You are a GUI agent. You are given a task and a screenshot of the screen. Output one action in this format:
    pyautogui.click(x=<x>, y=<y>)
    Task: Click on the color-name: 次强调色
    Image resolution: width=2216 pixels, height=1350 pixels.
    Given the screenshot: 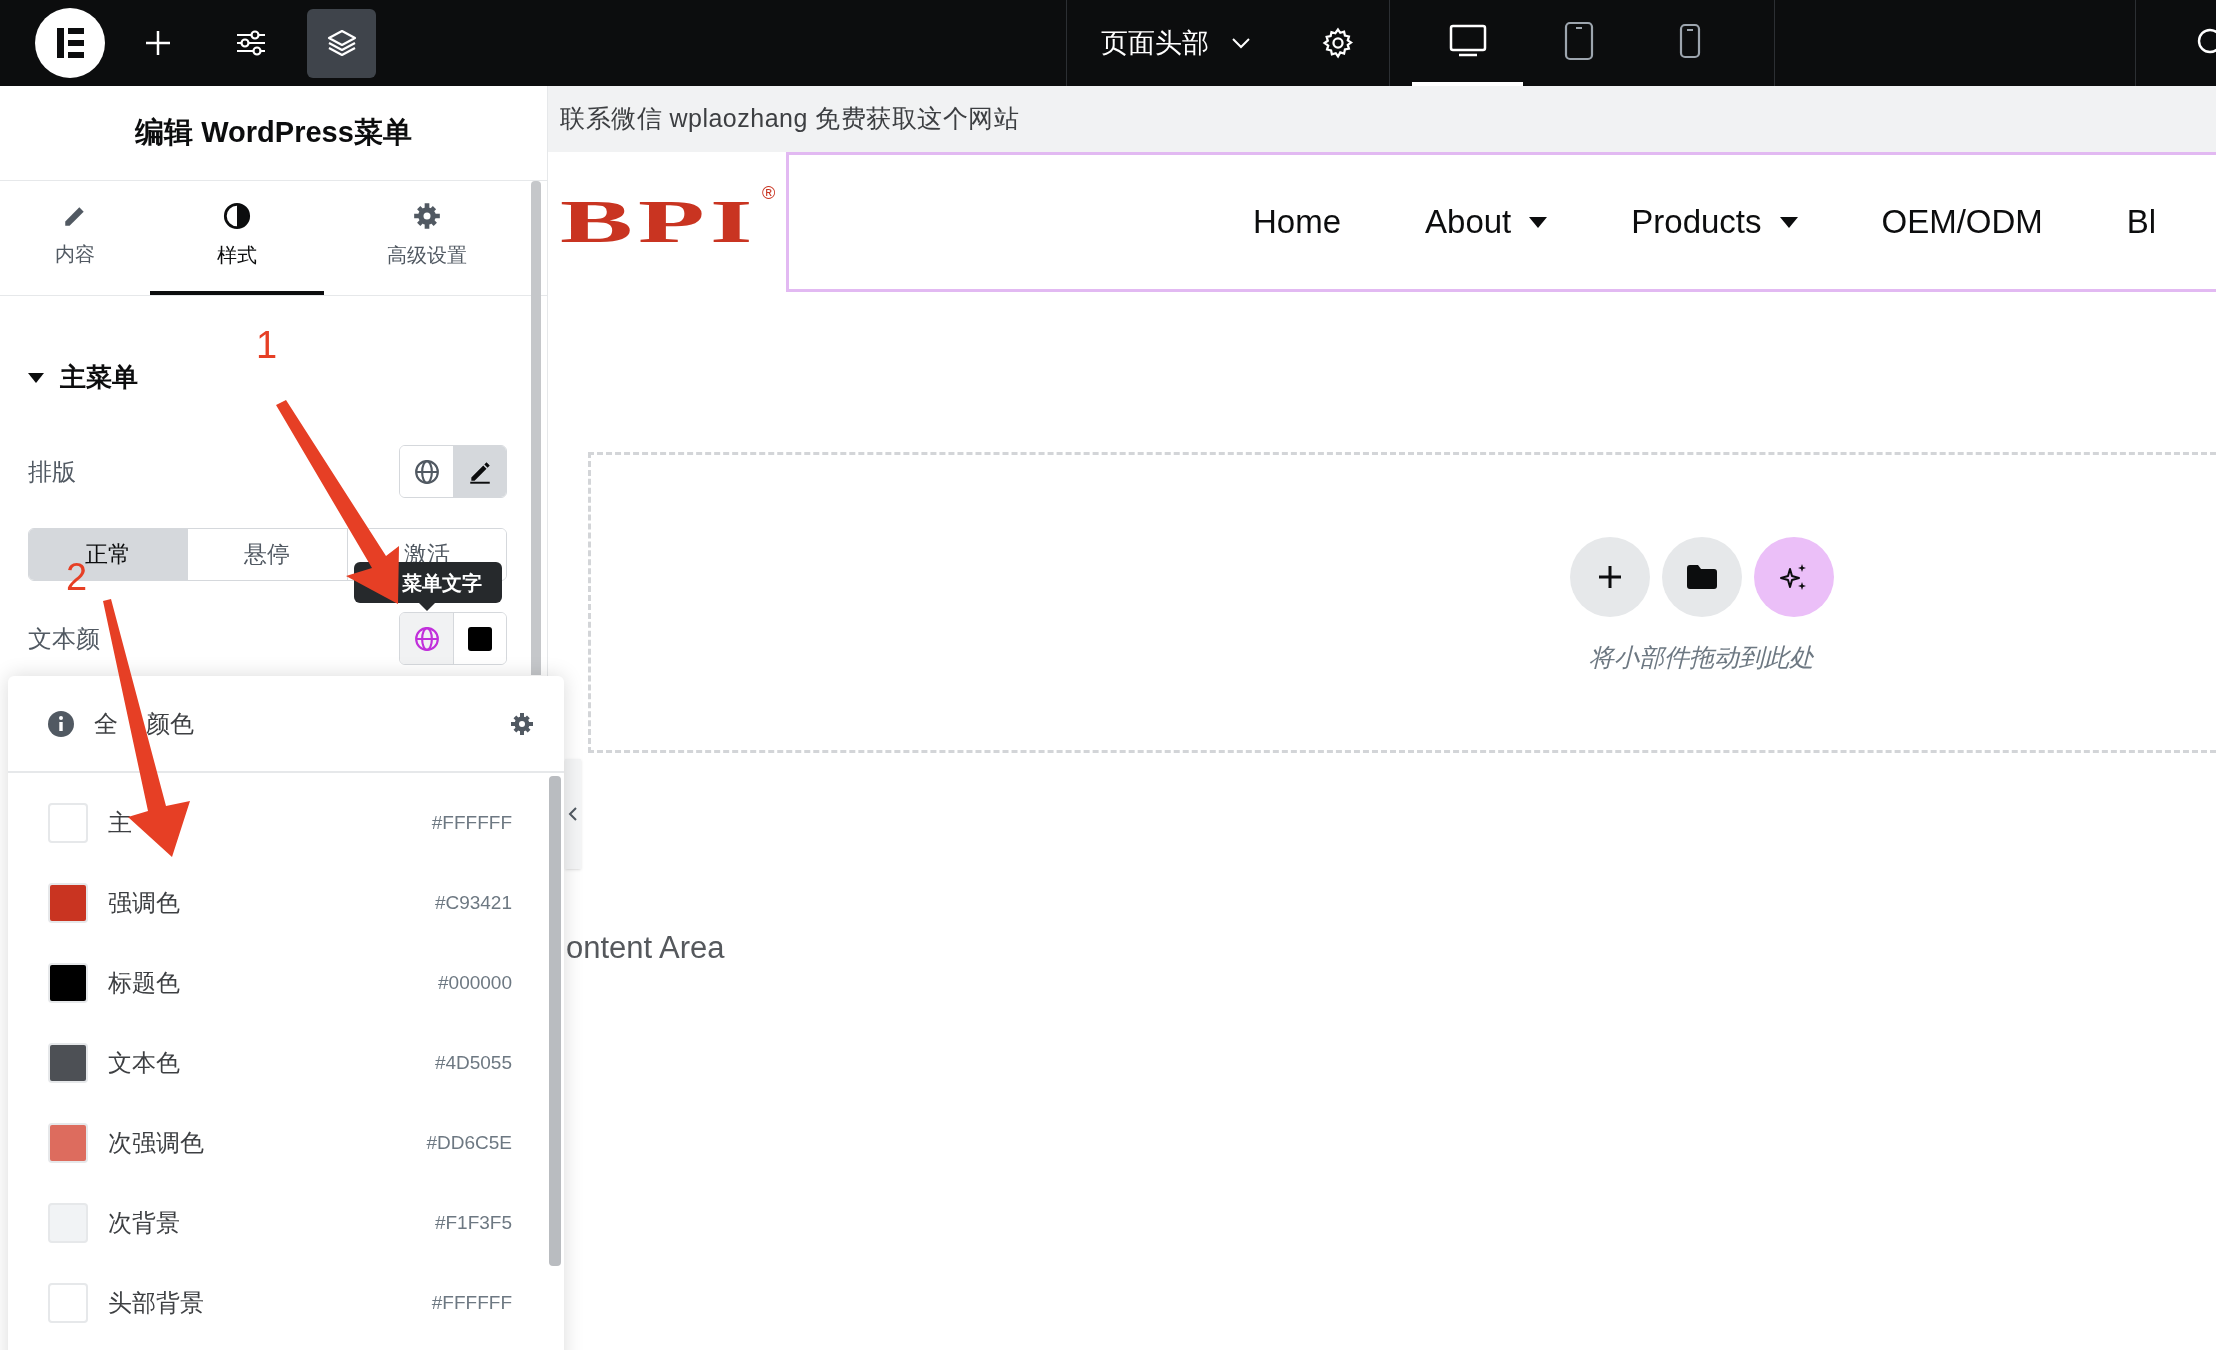 What is the action you would take?
    pyautogui.click(x=156, y=1143)
    